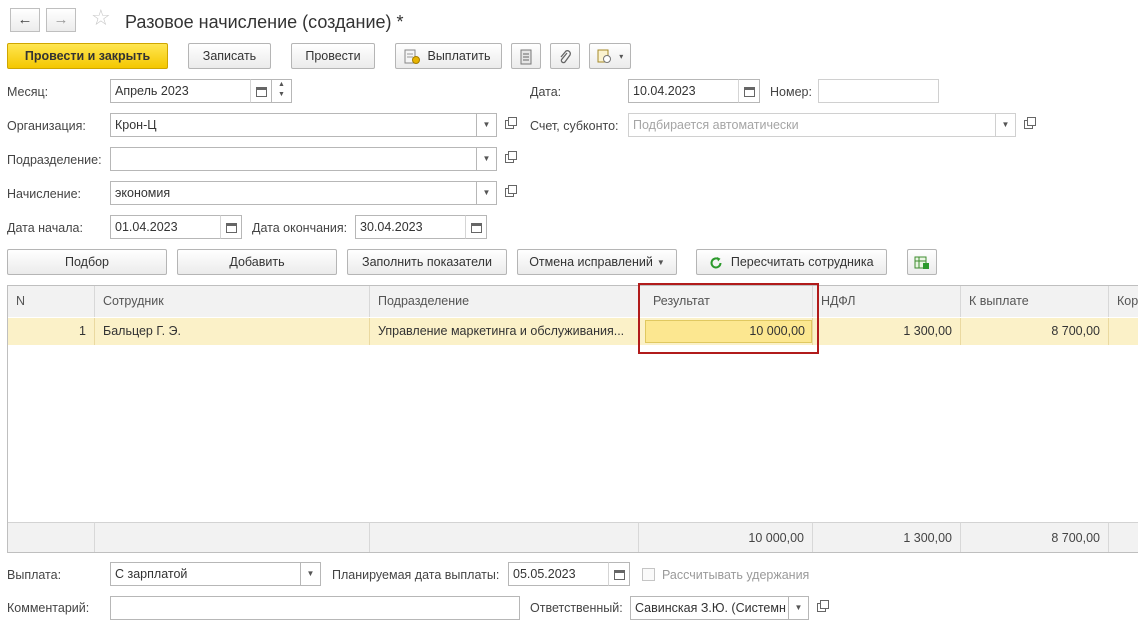 The width and height of the screenshot is (1138, 629). Describe the element at coordinates (101, 18) in the screenshot. I see `favorite-star-icon: ☆` at that location.